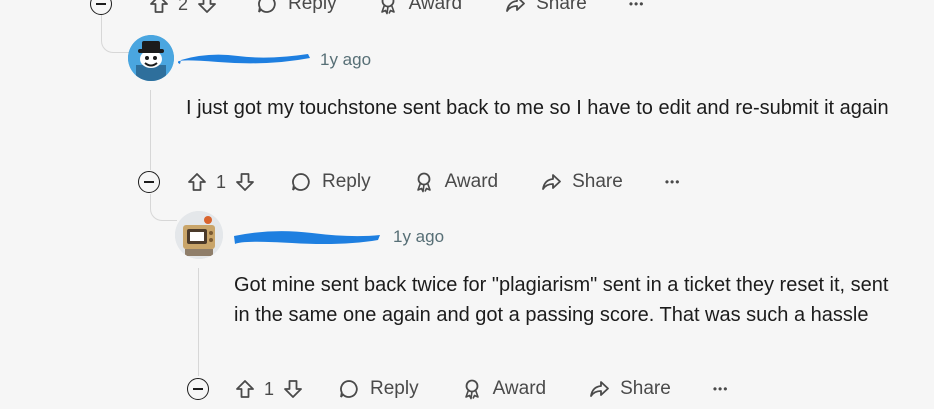 Image resolution: width=934 pixels, height=409 pixels. I want to click on top-comment-actions: 2 Reply Award Share •••, so click(367, 12).